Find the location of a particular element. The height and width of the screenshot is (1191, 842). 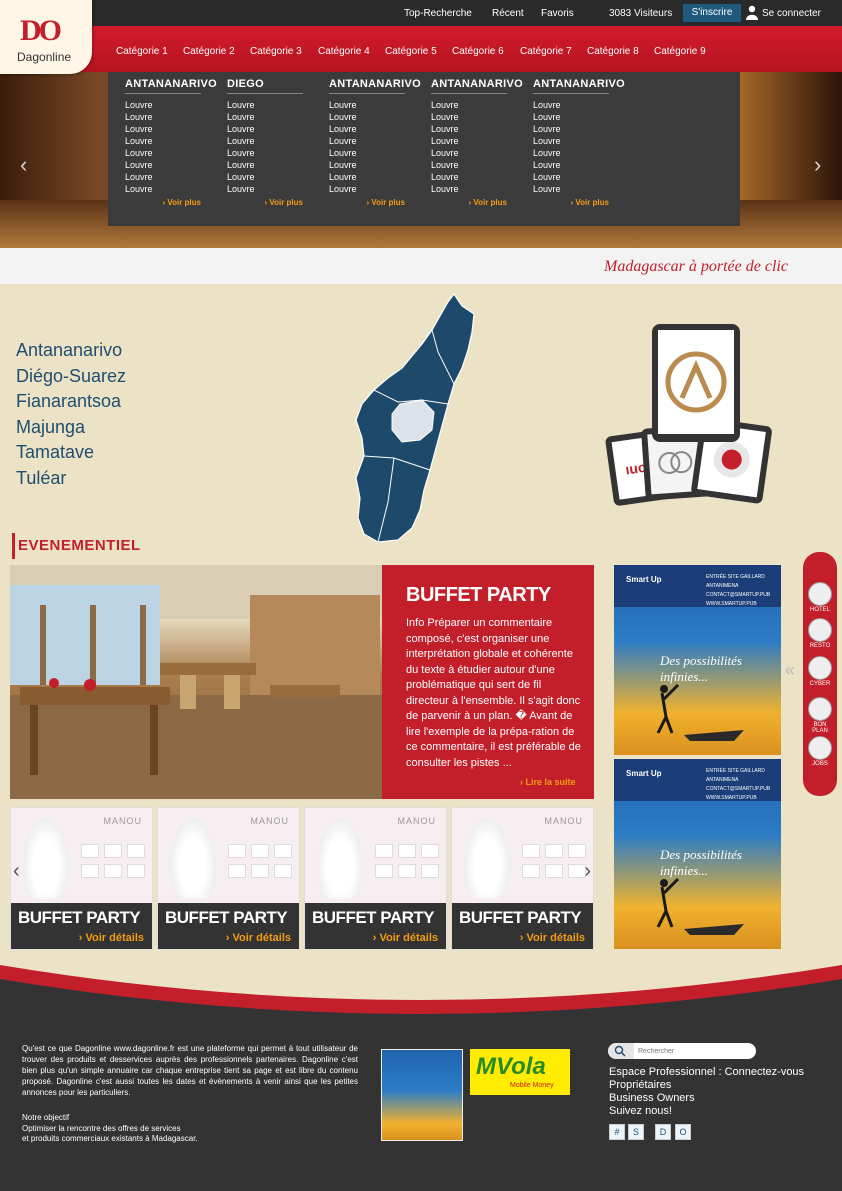

event-card: MANOU › BUFFET PARTY › Voir détails is located at coordinates (522, 878).